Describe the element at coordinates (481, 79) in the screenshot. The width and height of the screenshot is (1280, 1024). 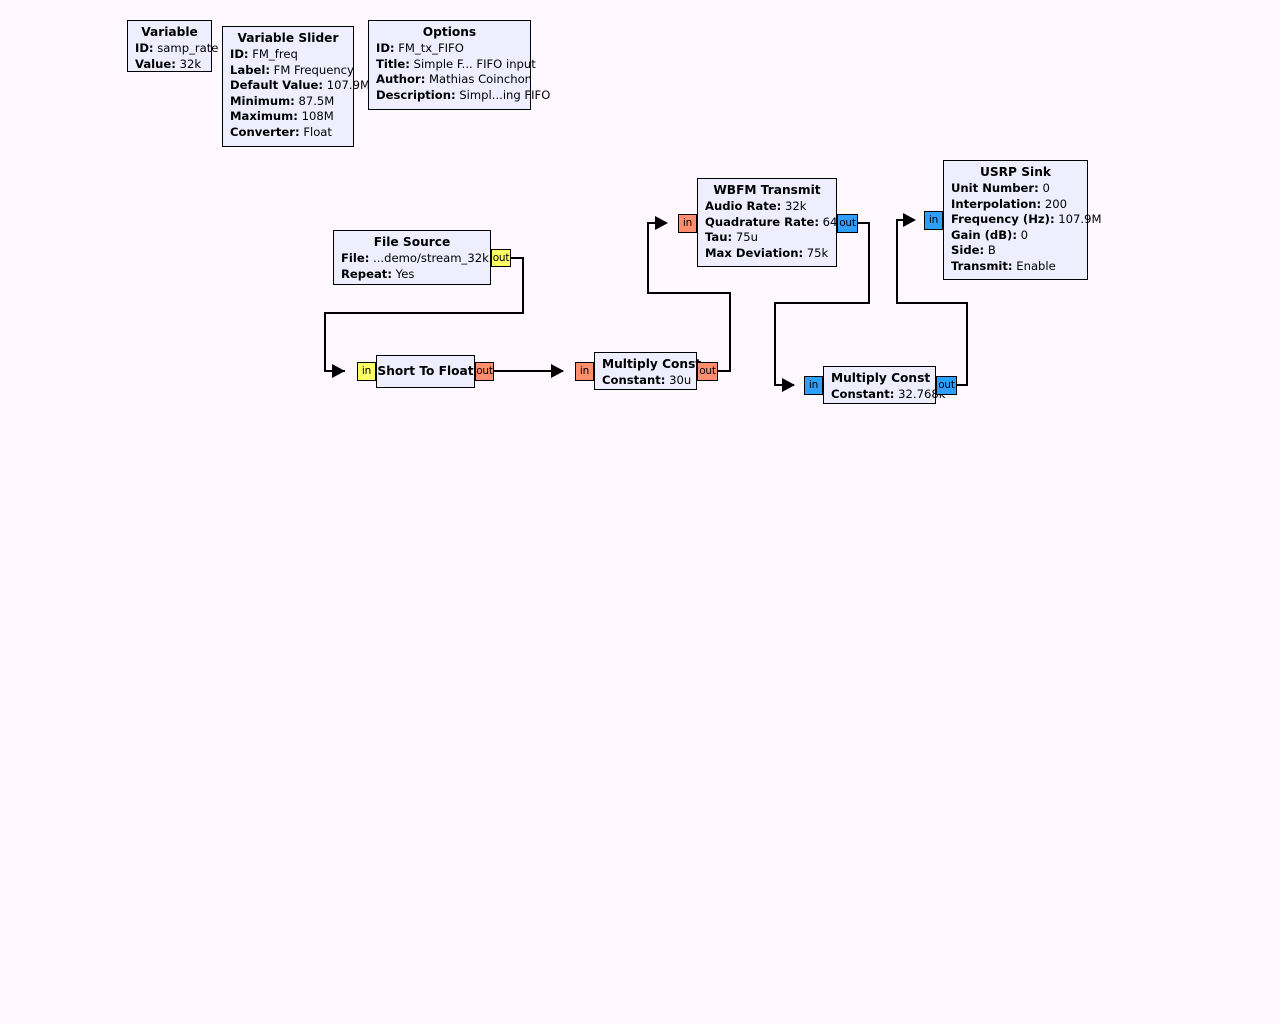
I see `field-value: Mathias Coinchon` at that location.